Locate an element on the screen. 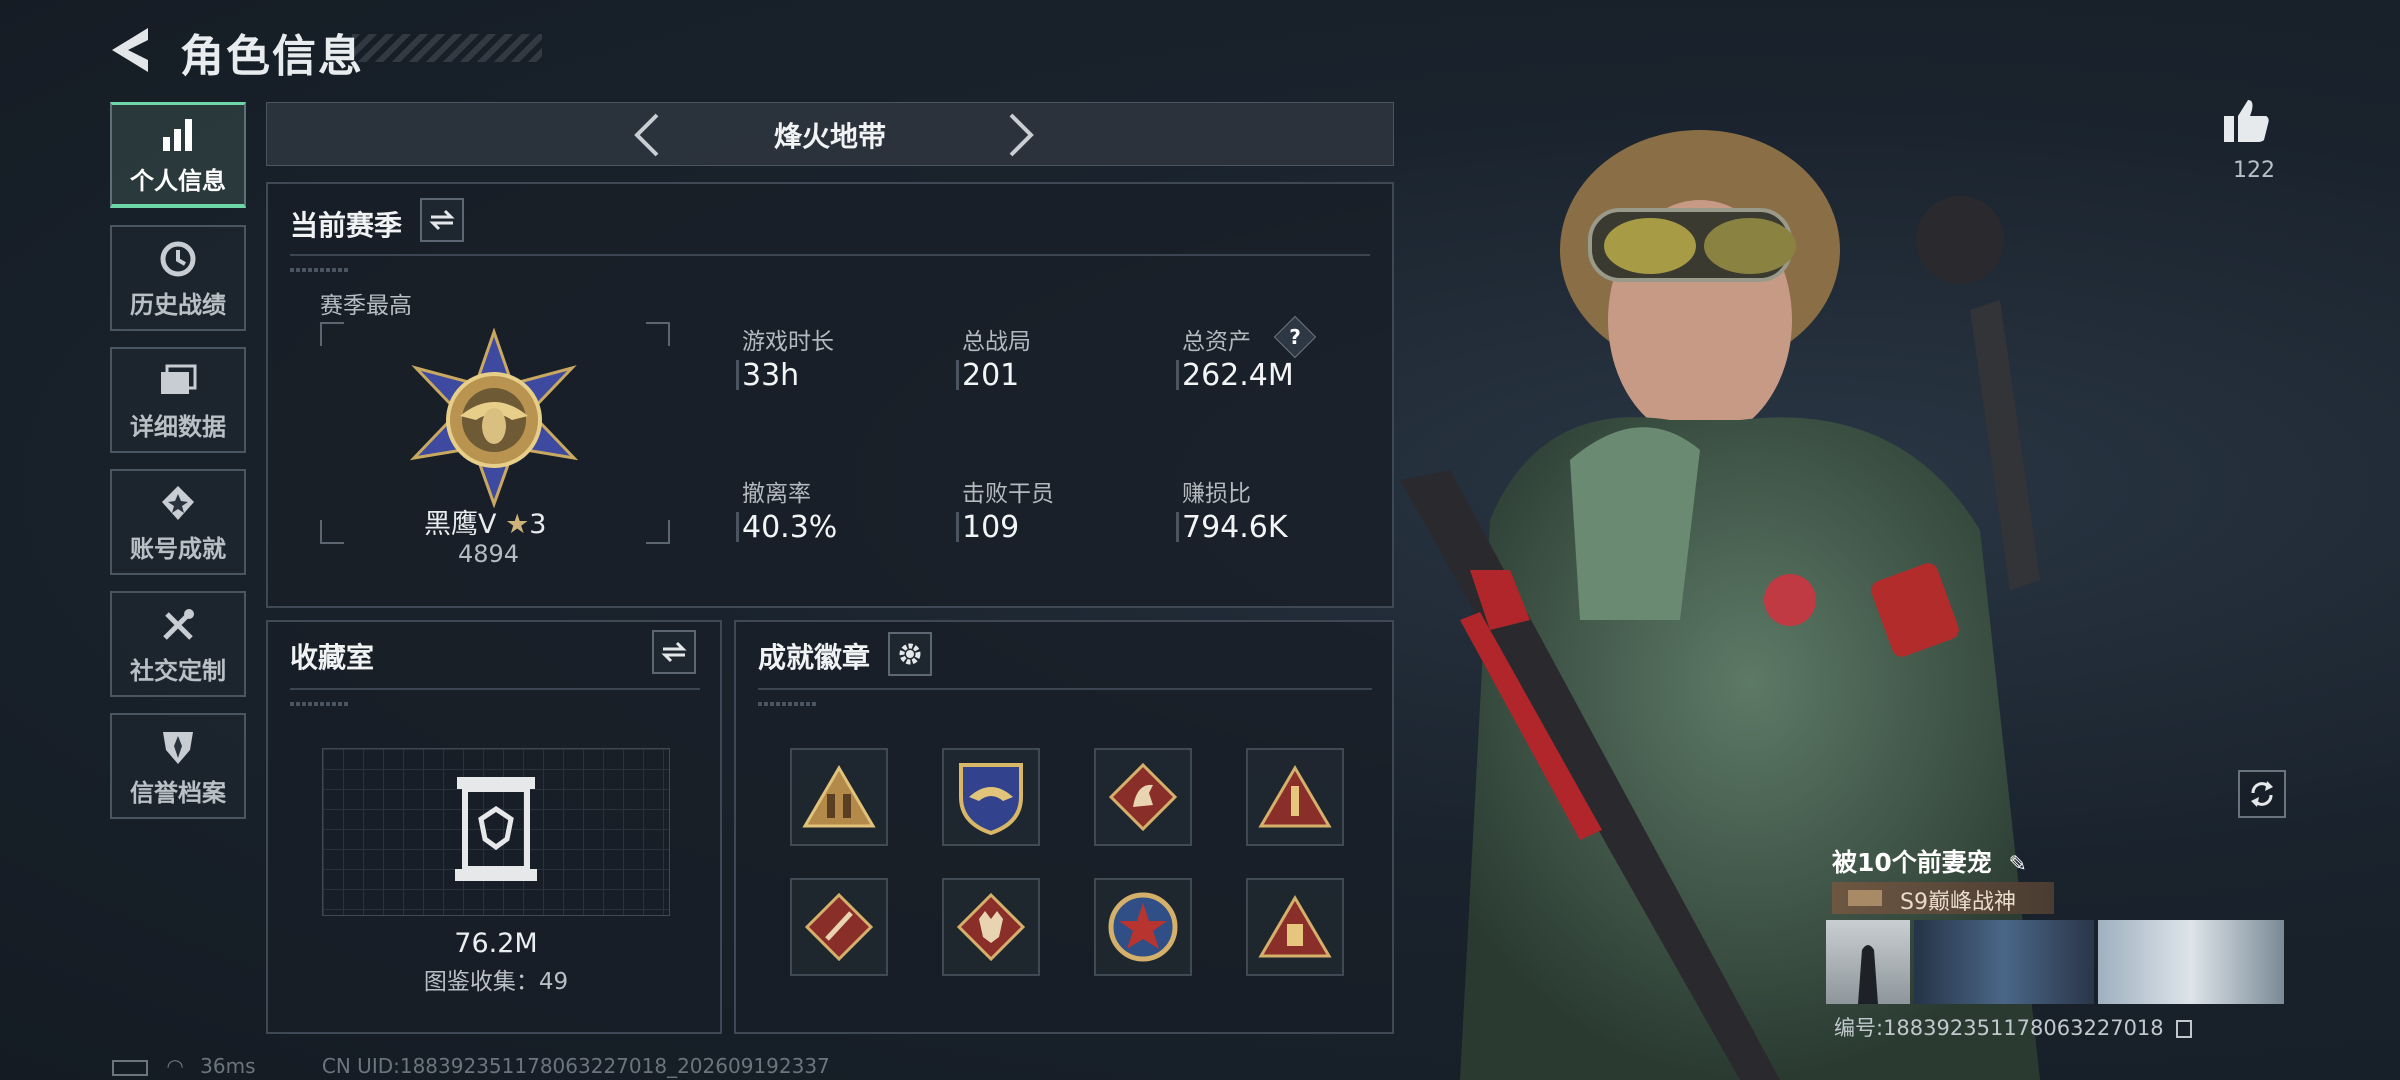 The width and height of the screenshot is (2400, 1080). stat-value-assets: 262.4M is located at coordinates (1238, 375).